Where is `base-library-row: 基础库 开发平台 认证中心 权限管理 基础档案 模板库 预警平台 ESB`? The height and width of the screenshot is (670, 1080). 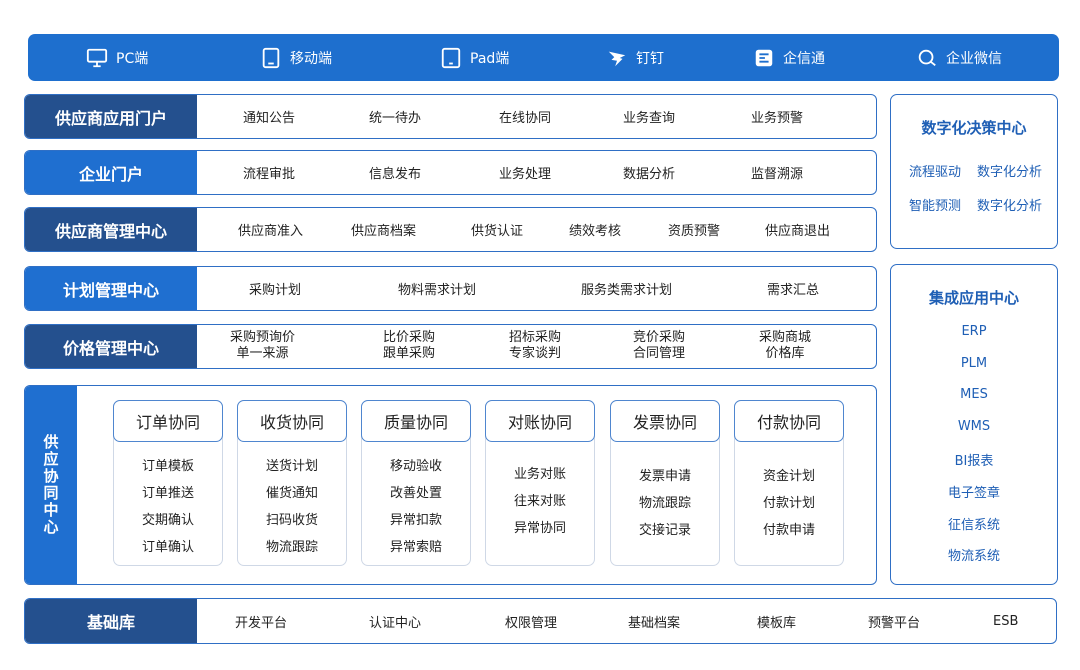
base-library-row: 基础库 开发平台 认证中心 权限管理 基础档案 模板库 预警平台 ESB is located at coordinates (540, 621).